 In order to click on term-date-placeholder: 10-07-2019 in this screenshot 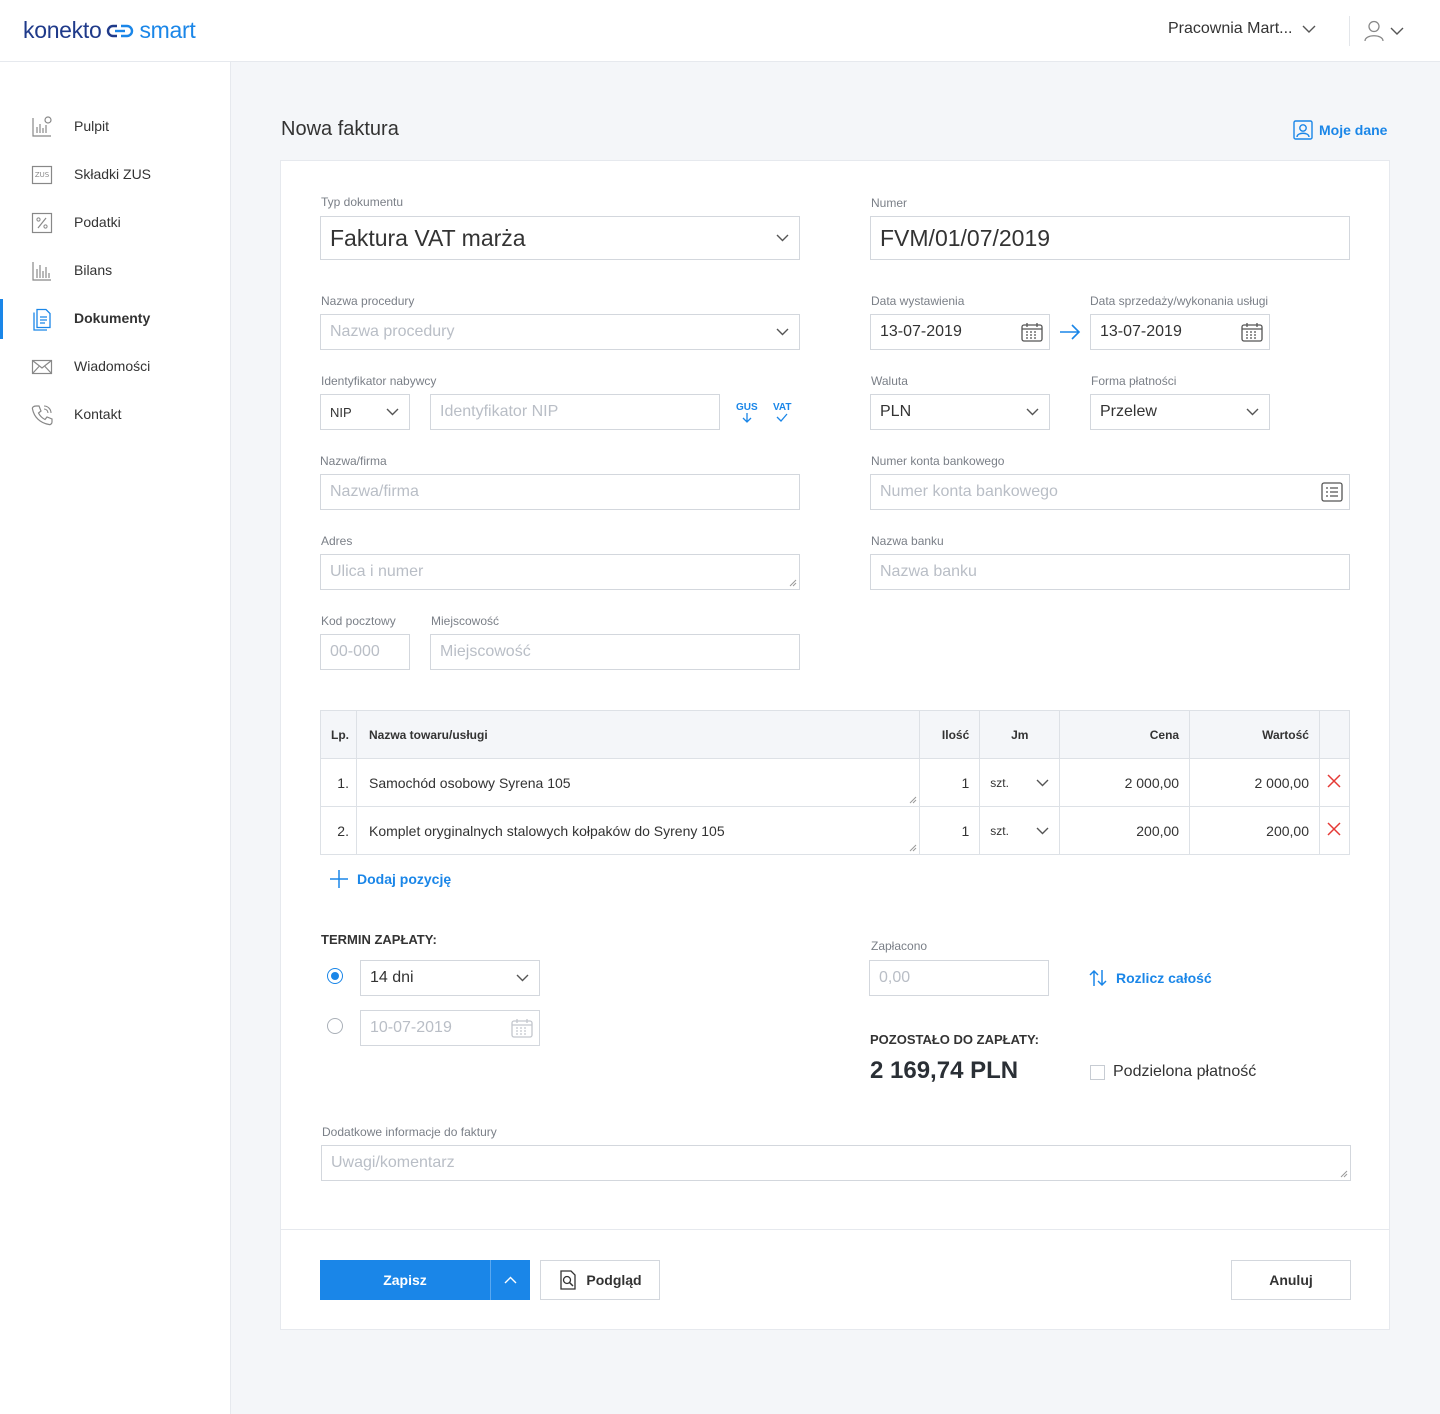, I will do `click(411, 1027)`.